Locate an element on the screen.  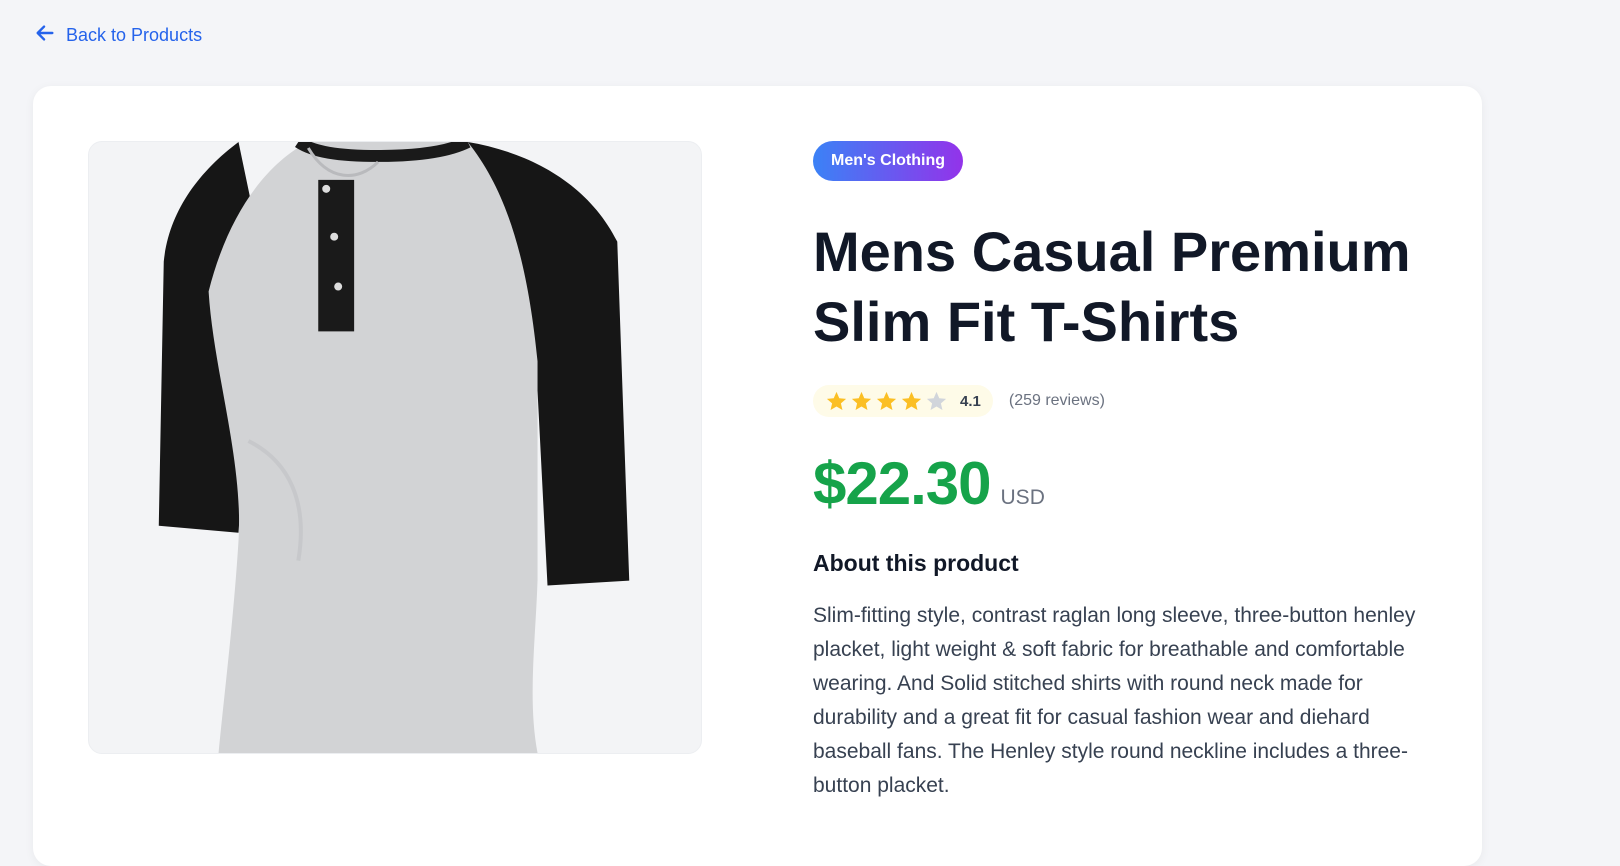
back-link-label: Back to Products is located at coordinates (134, 35).